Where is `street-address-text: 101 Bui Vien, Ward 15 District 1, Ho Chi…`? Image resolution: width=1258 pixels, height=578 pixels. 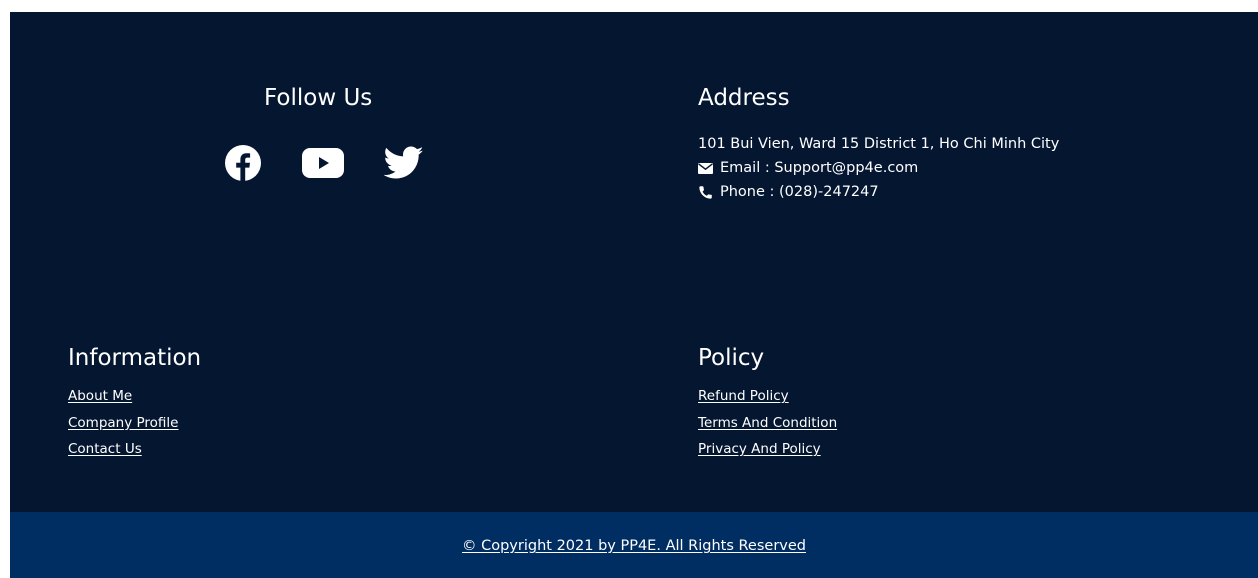
street-address-text: 101 Bui Vien, Ward 15 District 1, Ho Chi… is located at coordinates (879, 144).